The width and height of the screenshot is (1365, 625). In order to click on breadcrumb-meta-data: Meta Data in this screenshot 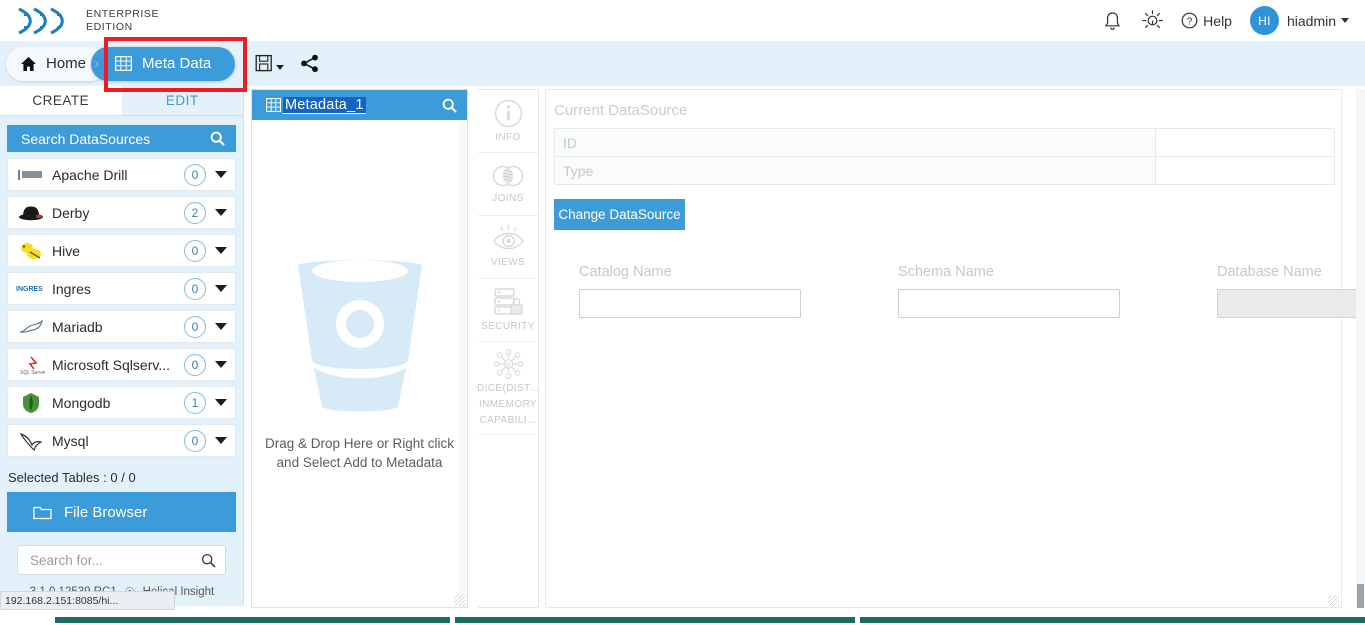, I will do `click(163, 63)`.